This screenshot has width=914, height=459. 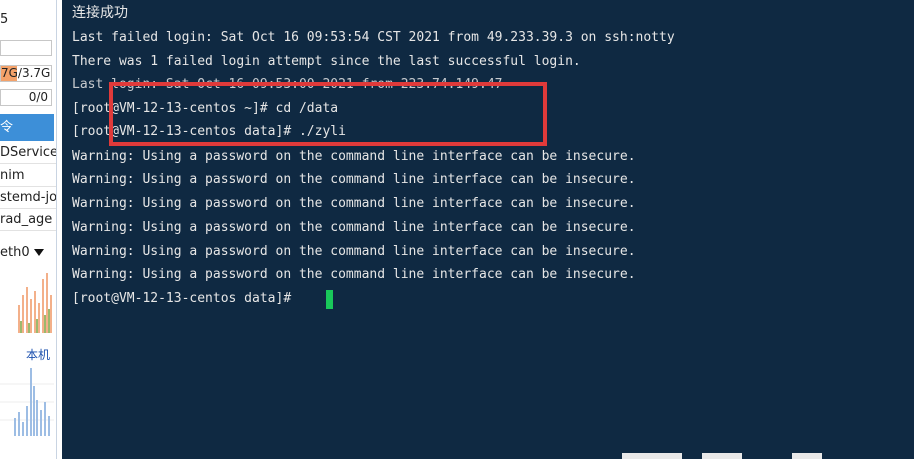 I want to click on memory-usage-text: 7G/3.7G, so click(x=26, y=73).